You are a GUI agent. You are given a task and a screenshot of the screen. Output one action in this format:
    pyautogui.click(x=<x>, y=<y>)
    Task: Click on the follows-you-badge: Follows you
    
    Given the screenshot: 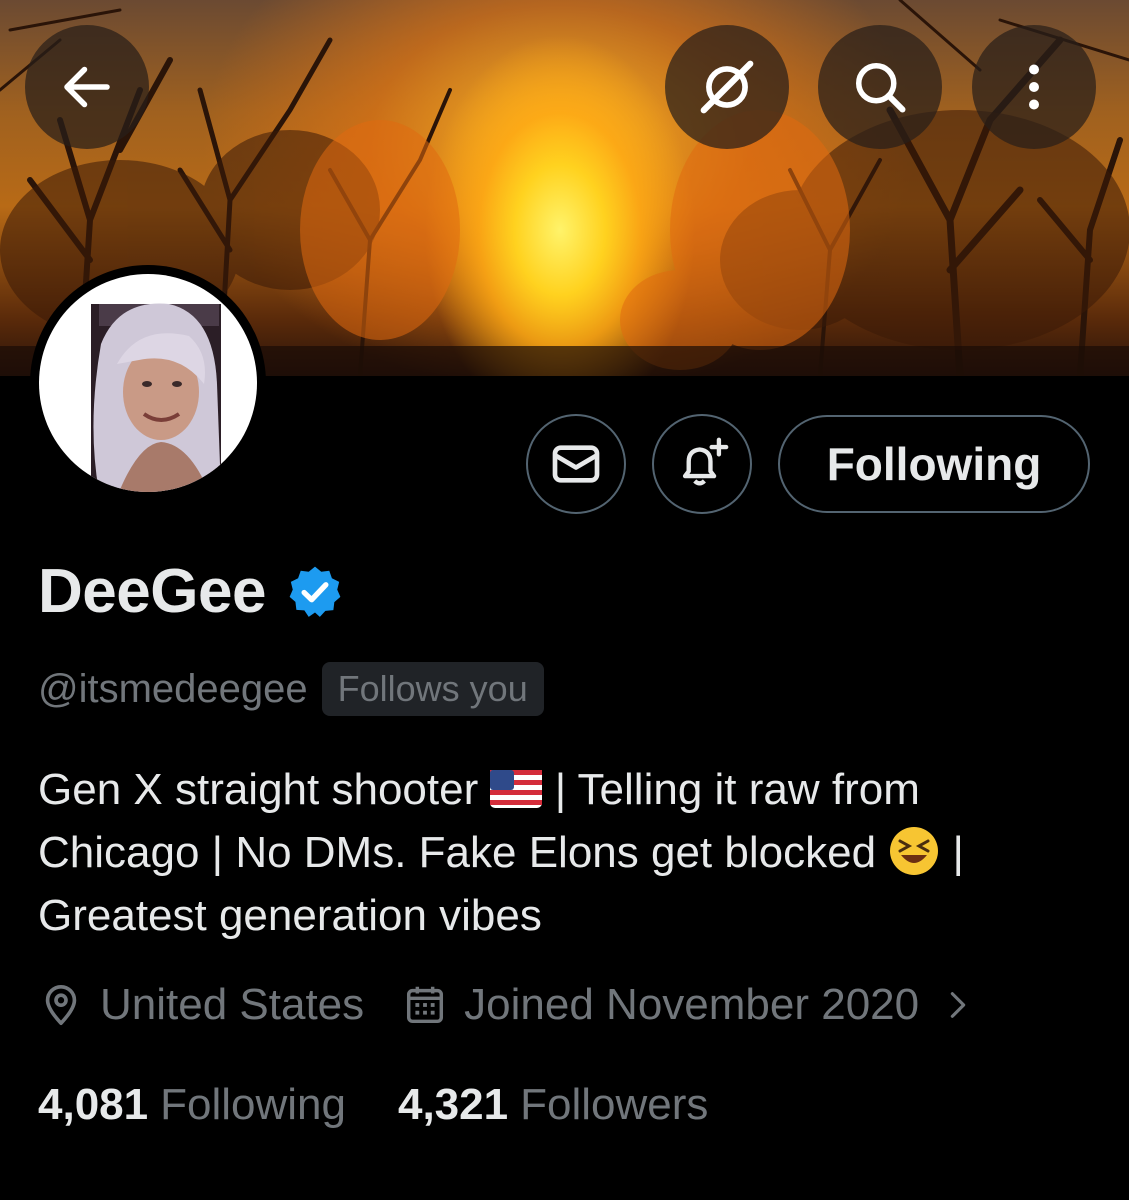 What is the action you would take?
    pyautogui.click(x=432, y=689)
    